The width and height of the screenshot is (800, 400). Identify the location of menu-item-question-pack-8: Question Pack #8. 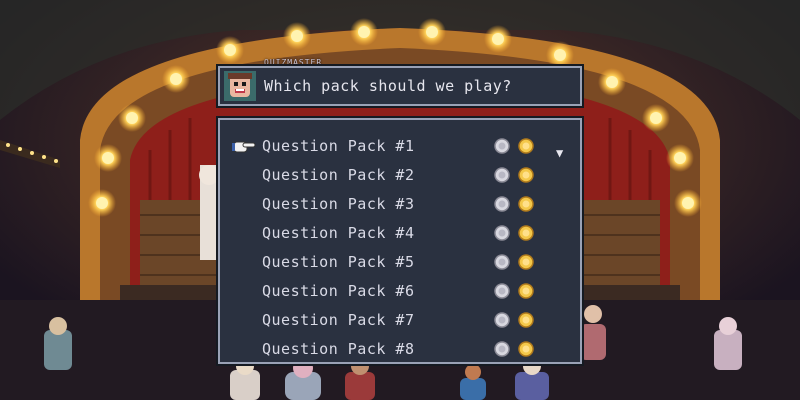
(400, 349).